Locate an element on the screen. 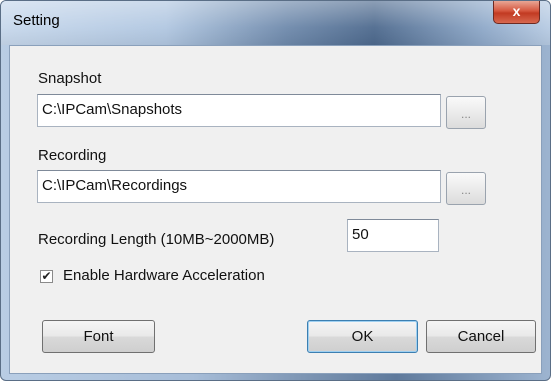  hardware-acceleration-checkbox: ✔ is located at coordinates (46, 276).